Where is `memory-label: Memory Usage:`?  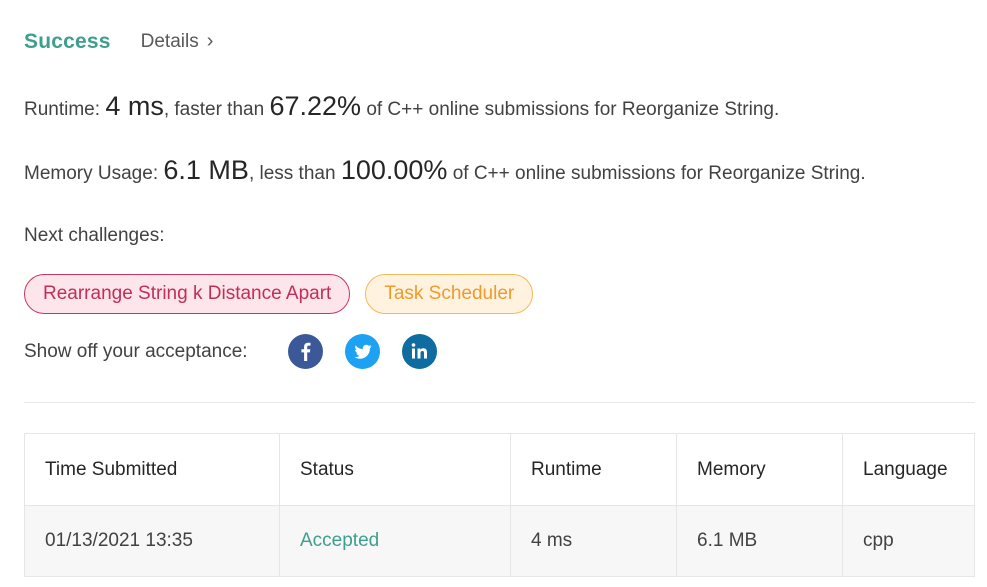 memory-label: Memory Usage: is located at coordinates (91, 173).